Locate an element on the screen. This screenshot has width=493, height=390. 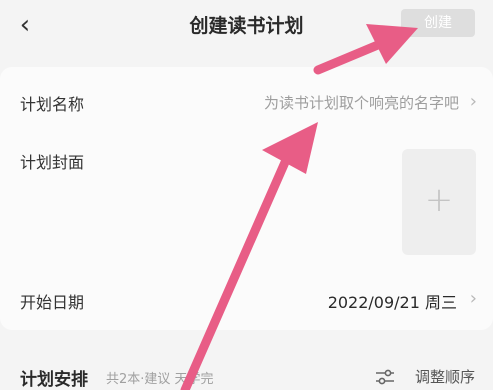
plan-name-label: 计划名称 is located at coordinates (52, 104).